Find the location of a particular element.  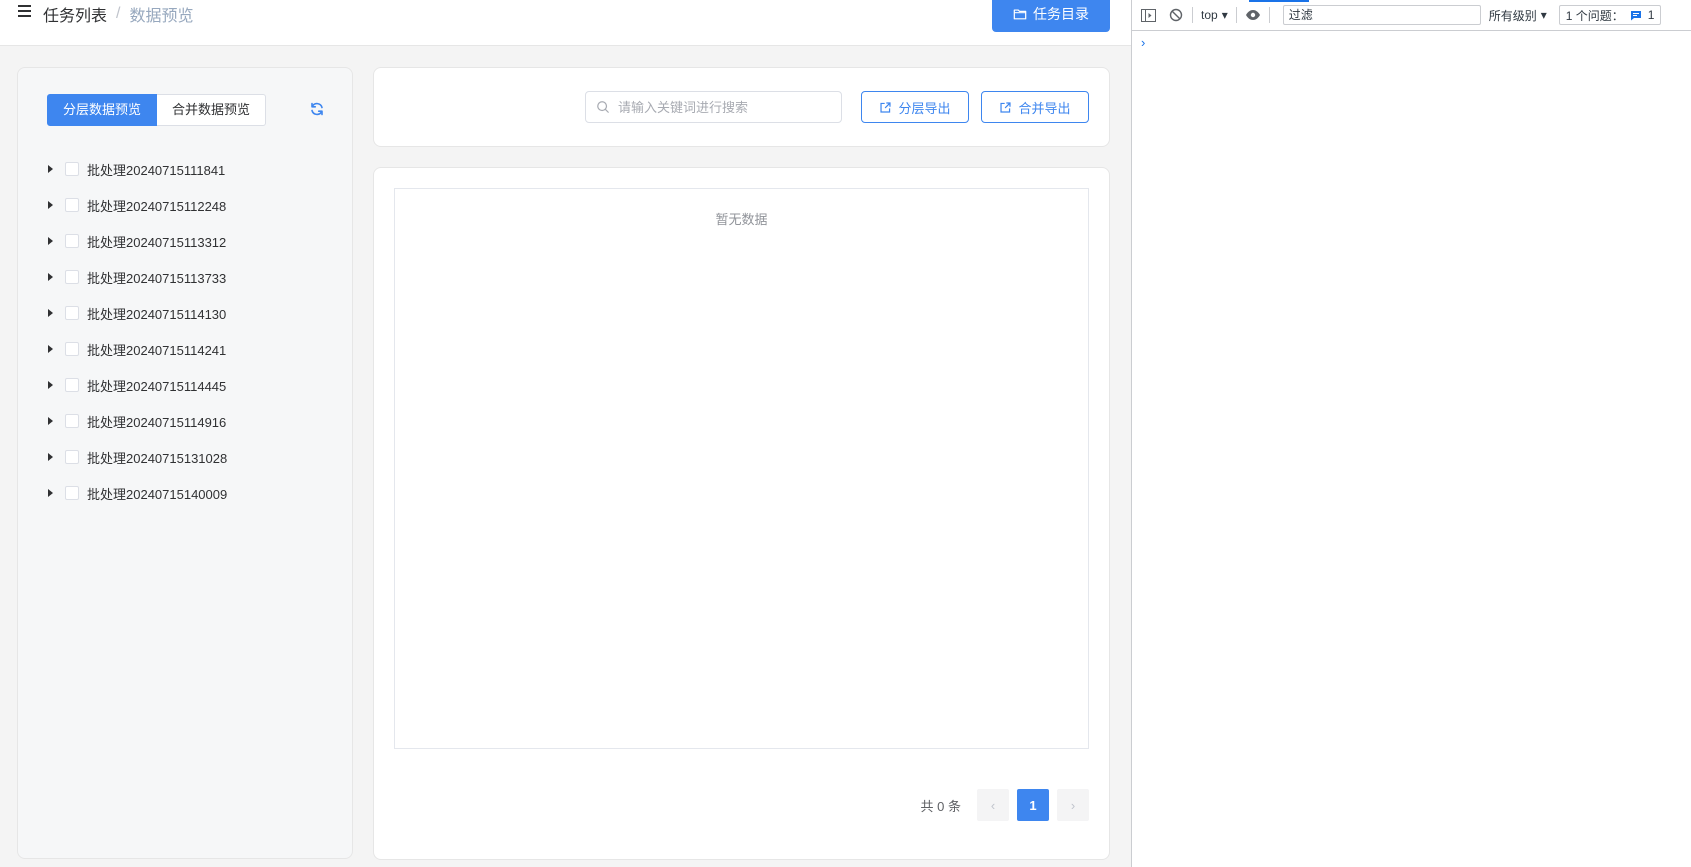

pagination: 共 0 条 ‹ 1 › is located at coordinates (1005, 805).